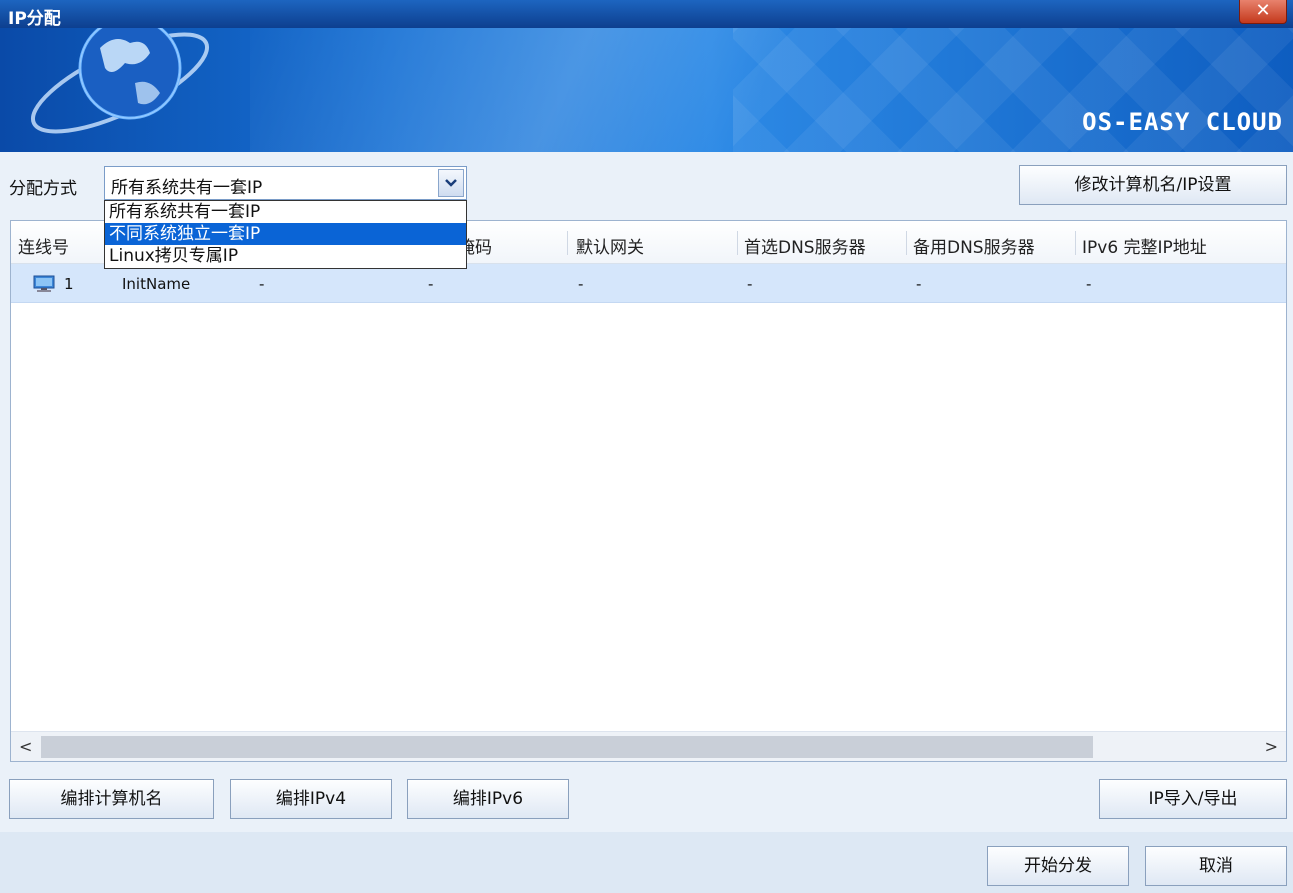  What do you see at coordinates (43, 189) in the screenshot?
I see `allocation-label: 分配方式` at bounding box center [43, 189].